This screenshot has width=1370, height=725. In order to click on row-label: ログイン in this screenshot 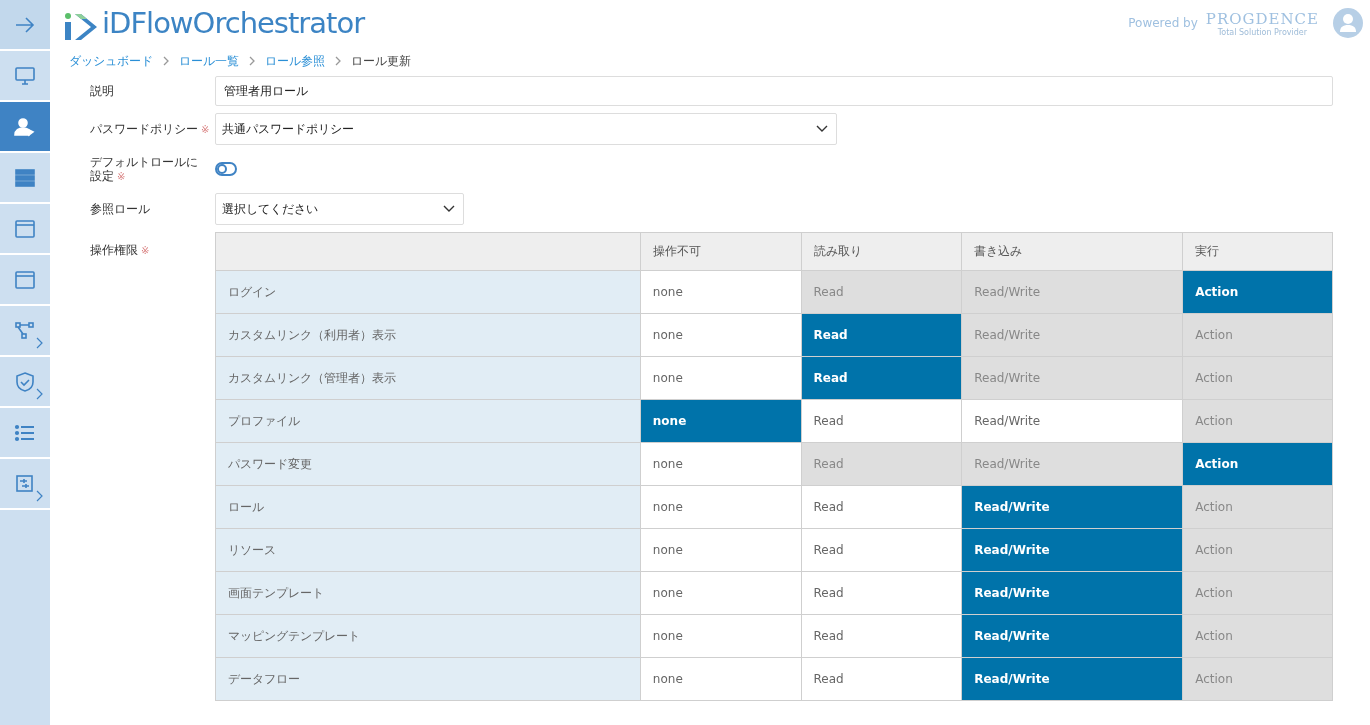, I will do `click(428, 292)`.